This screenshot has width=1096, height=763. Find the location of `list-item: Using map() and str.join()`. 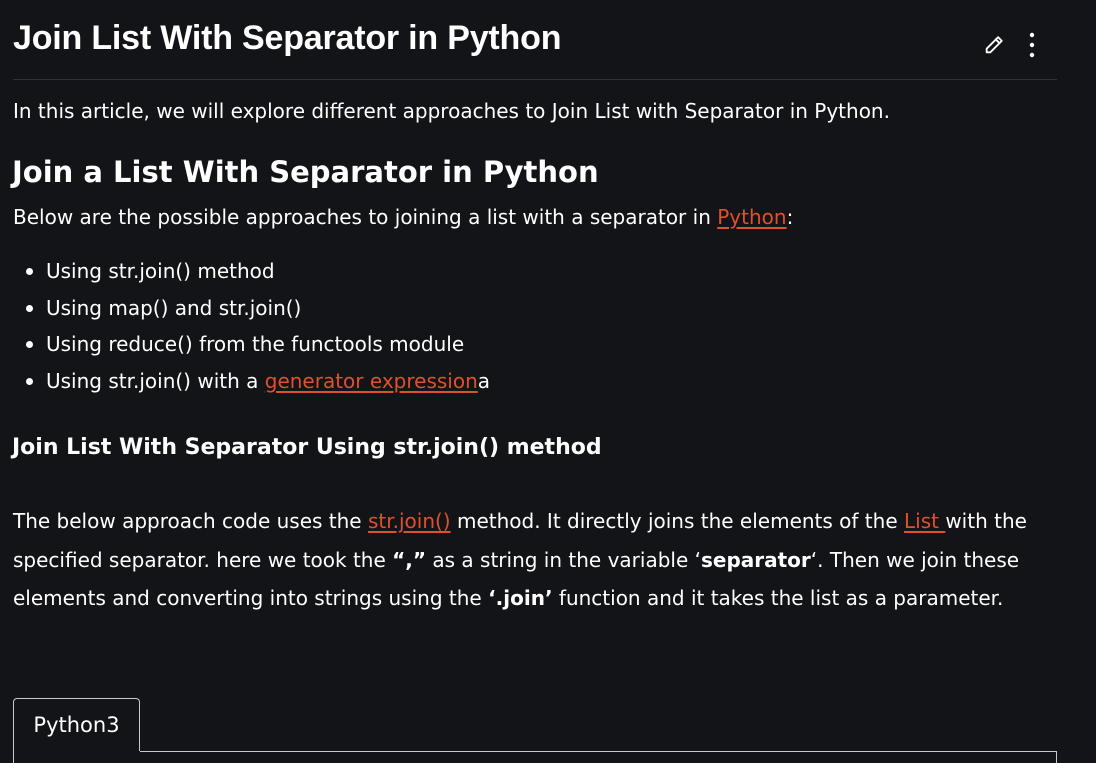

list-item: Using map() and str.join() is located at coordinates (251, 308).